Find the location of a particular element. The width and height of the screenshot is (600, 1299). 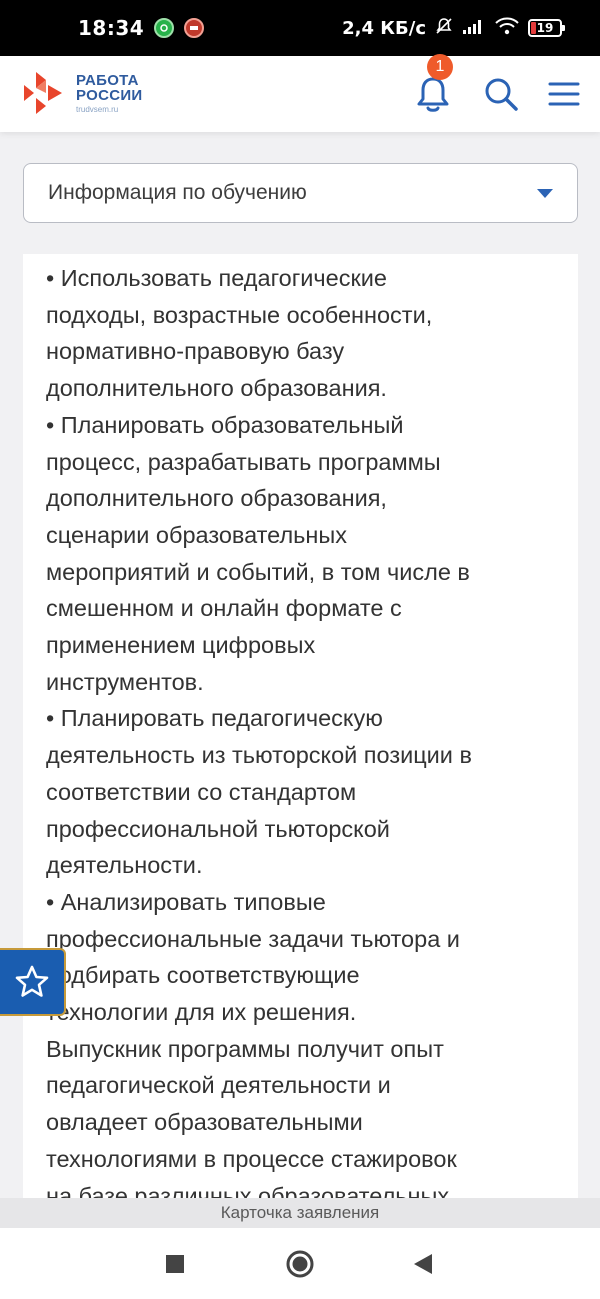

content-line: • Планировать педагогическую is located at coordinates (214, 718).